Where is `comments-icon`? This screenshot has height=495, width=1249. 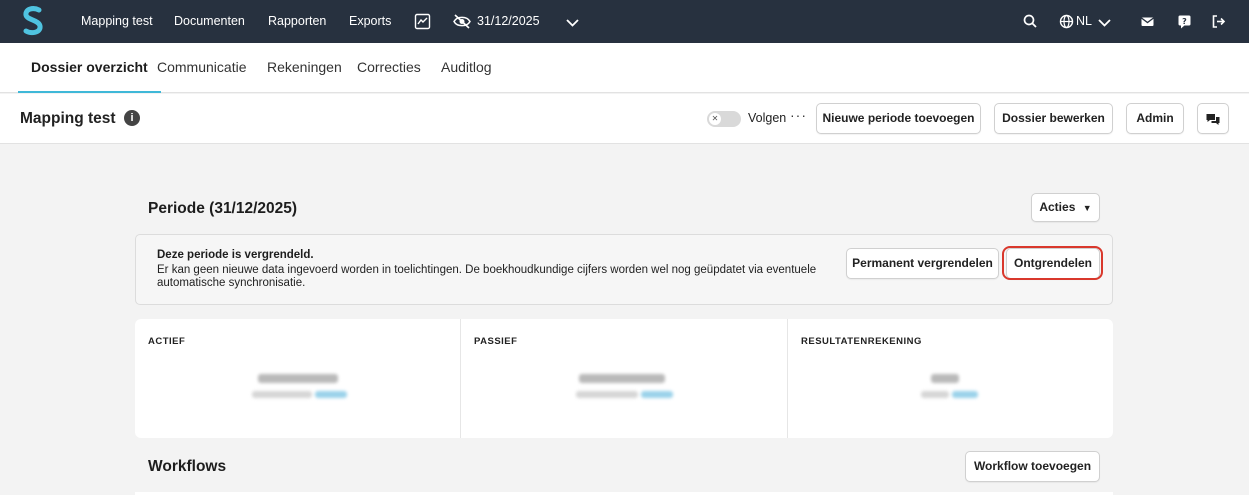 comments-icon is located at coordinates (1213, 119).